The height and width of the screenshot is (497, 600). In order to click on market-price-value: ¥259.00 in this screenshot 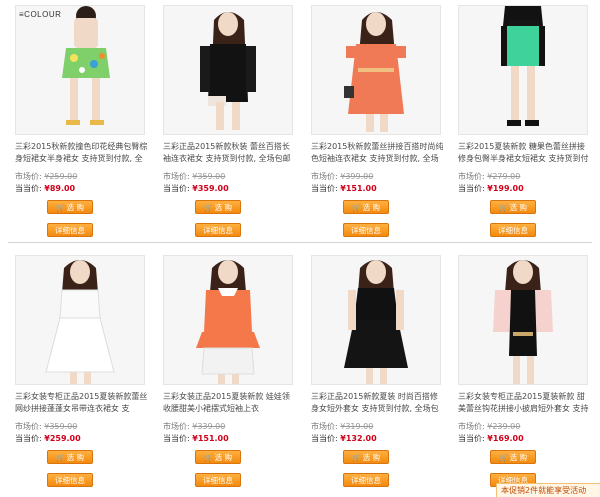, I will do `click(61, 176)`.